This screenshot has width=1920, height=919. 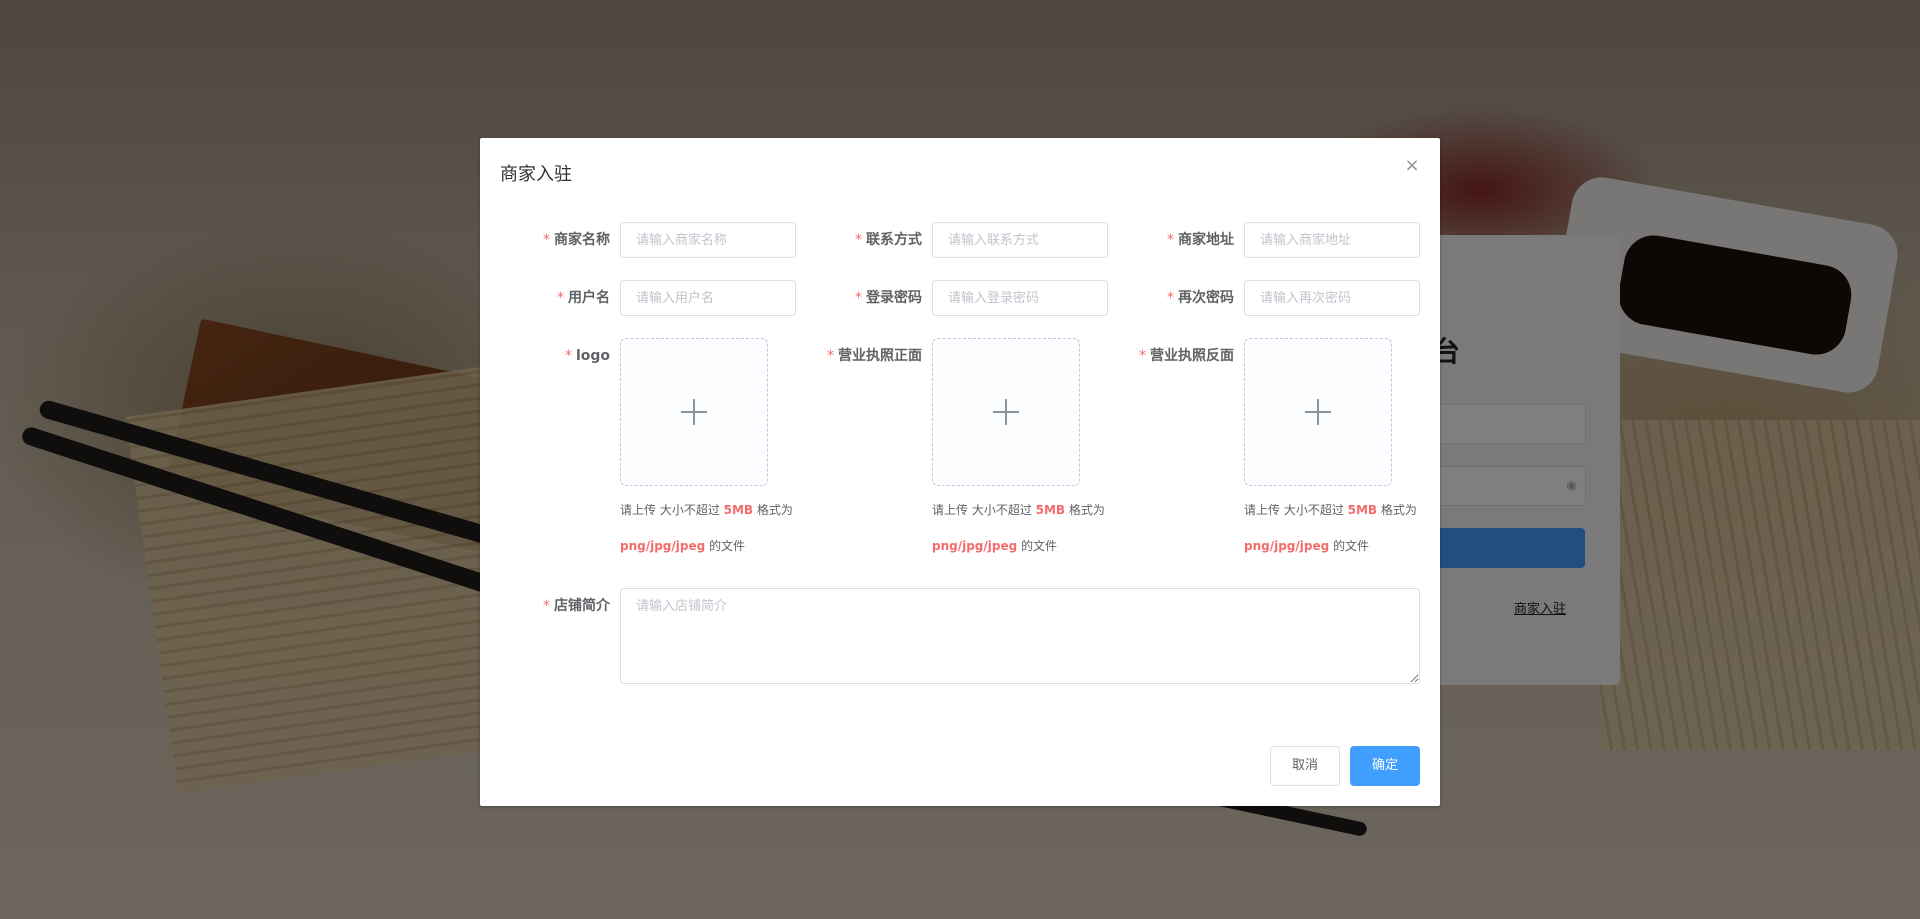 What do you see at coordinates (874, 356) in the screenshot?
I see `license-front-label: * 营业执照正面` at bounding box center [874, 356].